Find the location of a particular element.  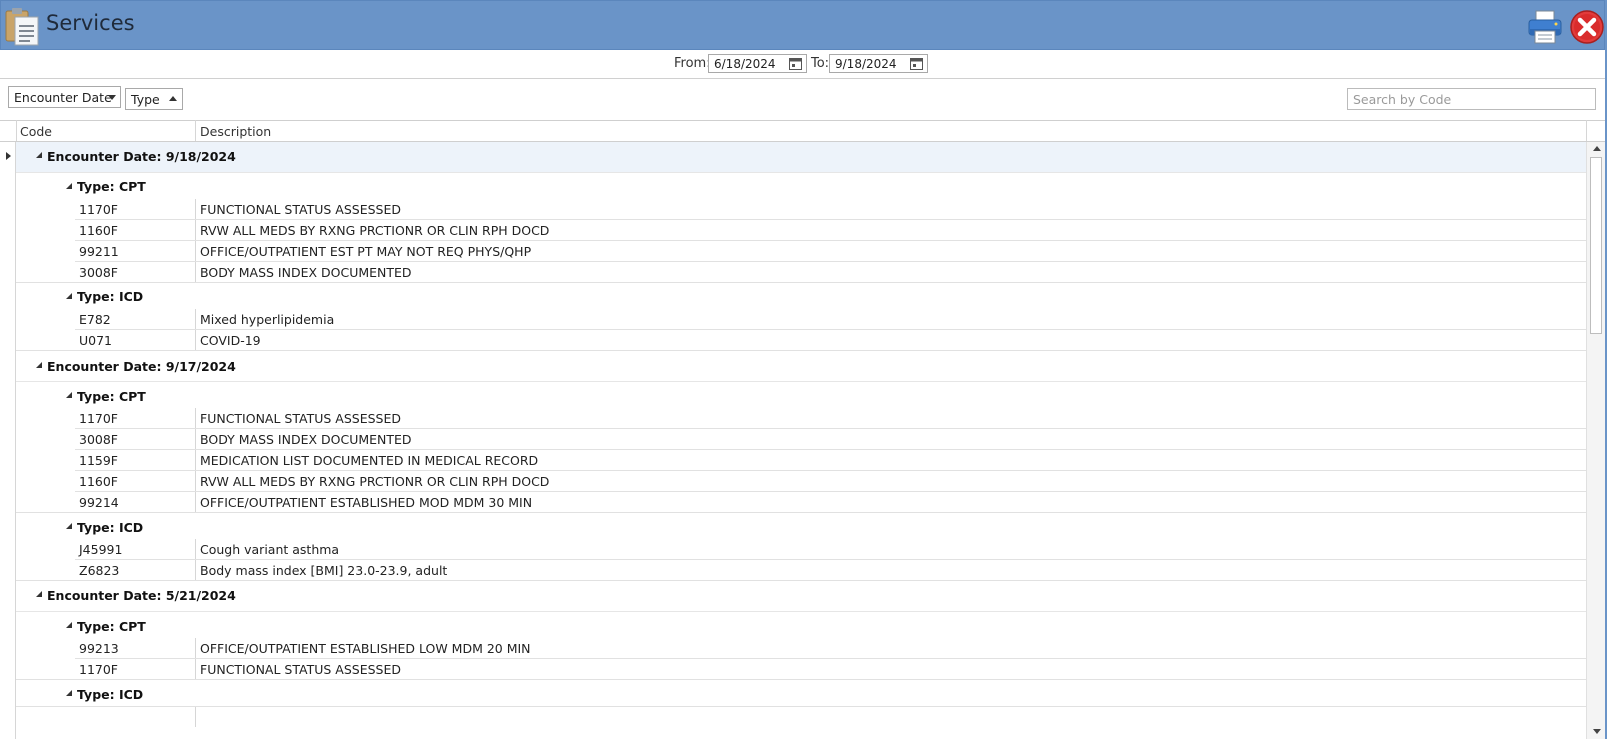

code-cell: E782 is located at coordinates (95, 319).